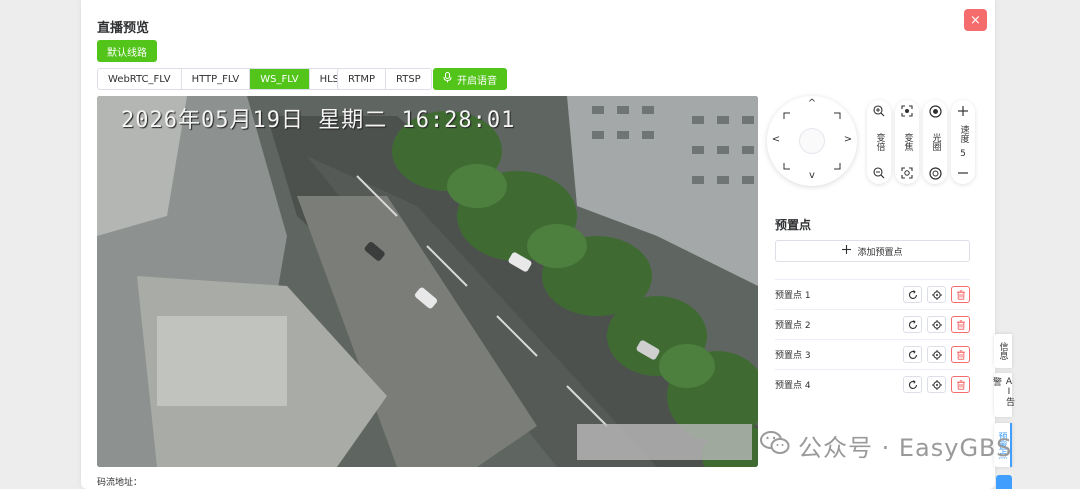 Image resolution: width=1080 pixels, height=489 pixels. Describe the element at coordinates (120, 483) in the screenshot. I see `stream-address-label: 码流地址：` at that location.